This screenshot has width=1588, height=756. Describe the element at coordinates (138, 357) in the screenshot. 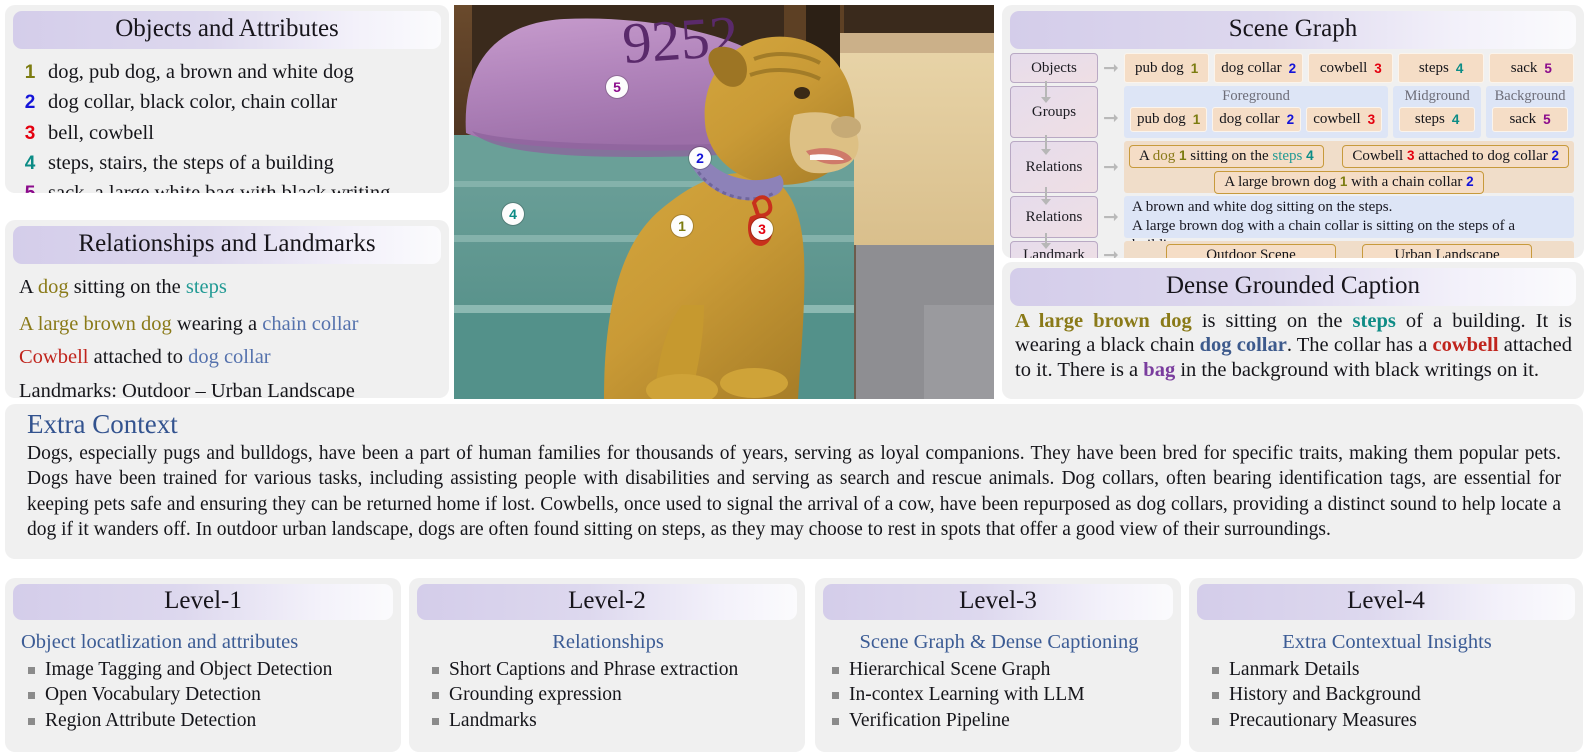

I see `rel3-predicate: attached to` at that location.